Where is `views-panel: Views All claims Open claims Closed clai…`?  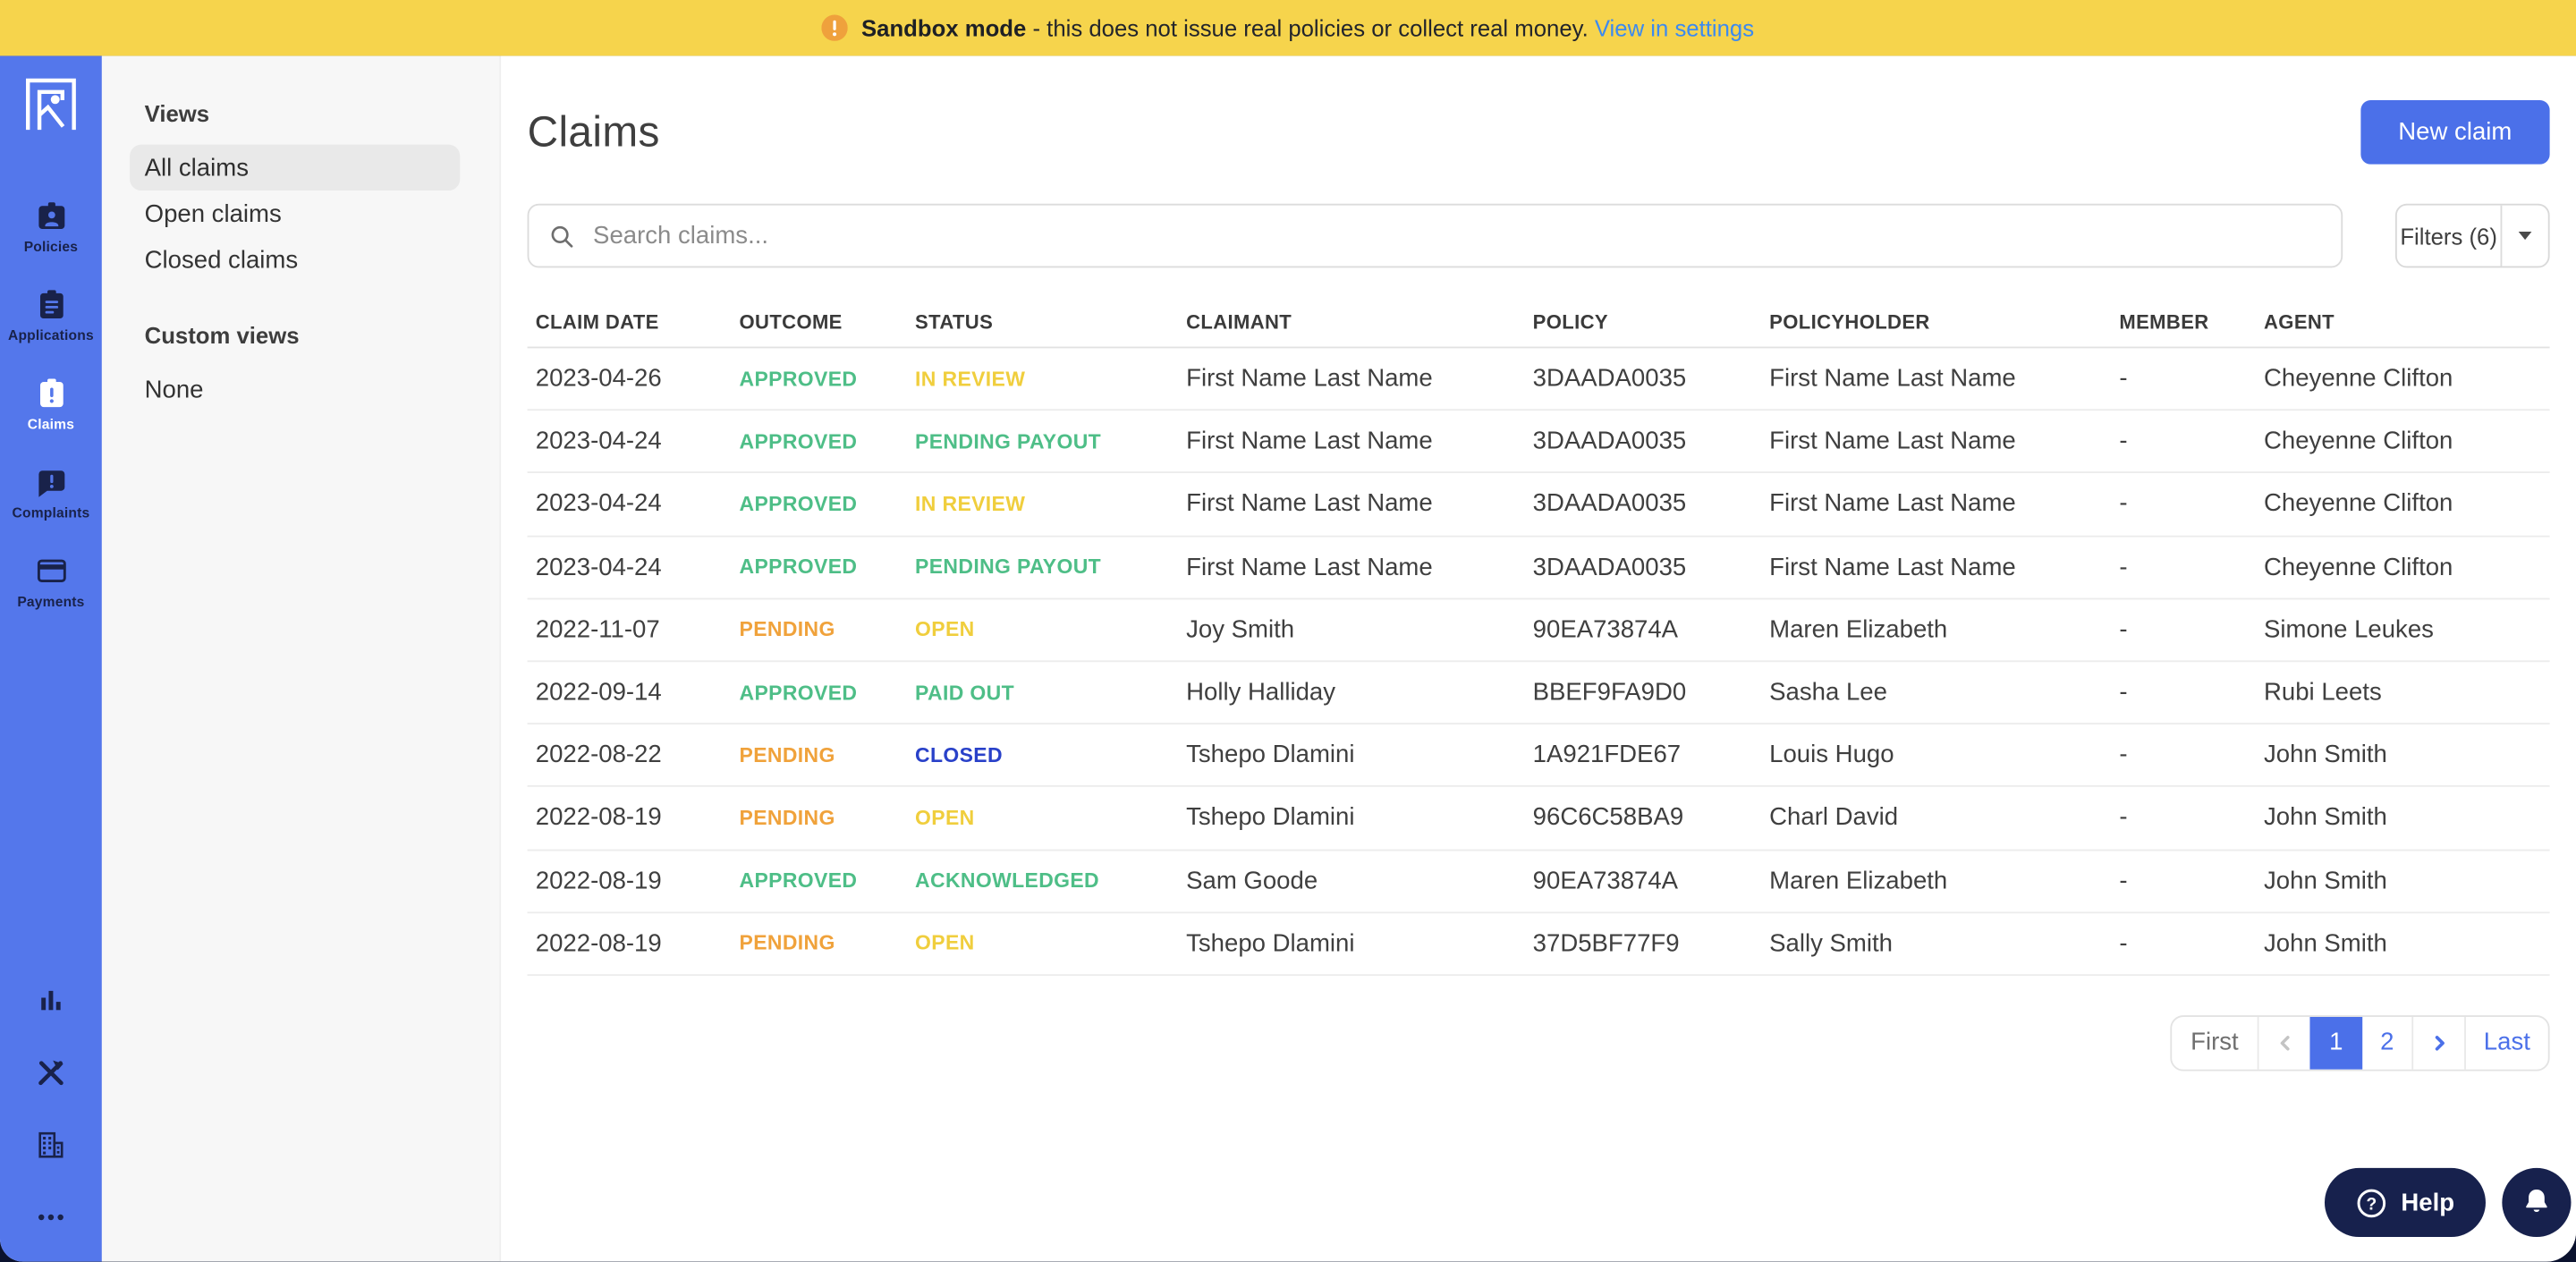 views-panel: Views All claims Open claims Closed clai… is located at coordinates (301, 658).